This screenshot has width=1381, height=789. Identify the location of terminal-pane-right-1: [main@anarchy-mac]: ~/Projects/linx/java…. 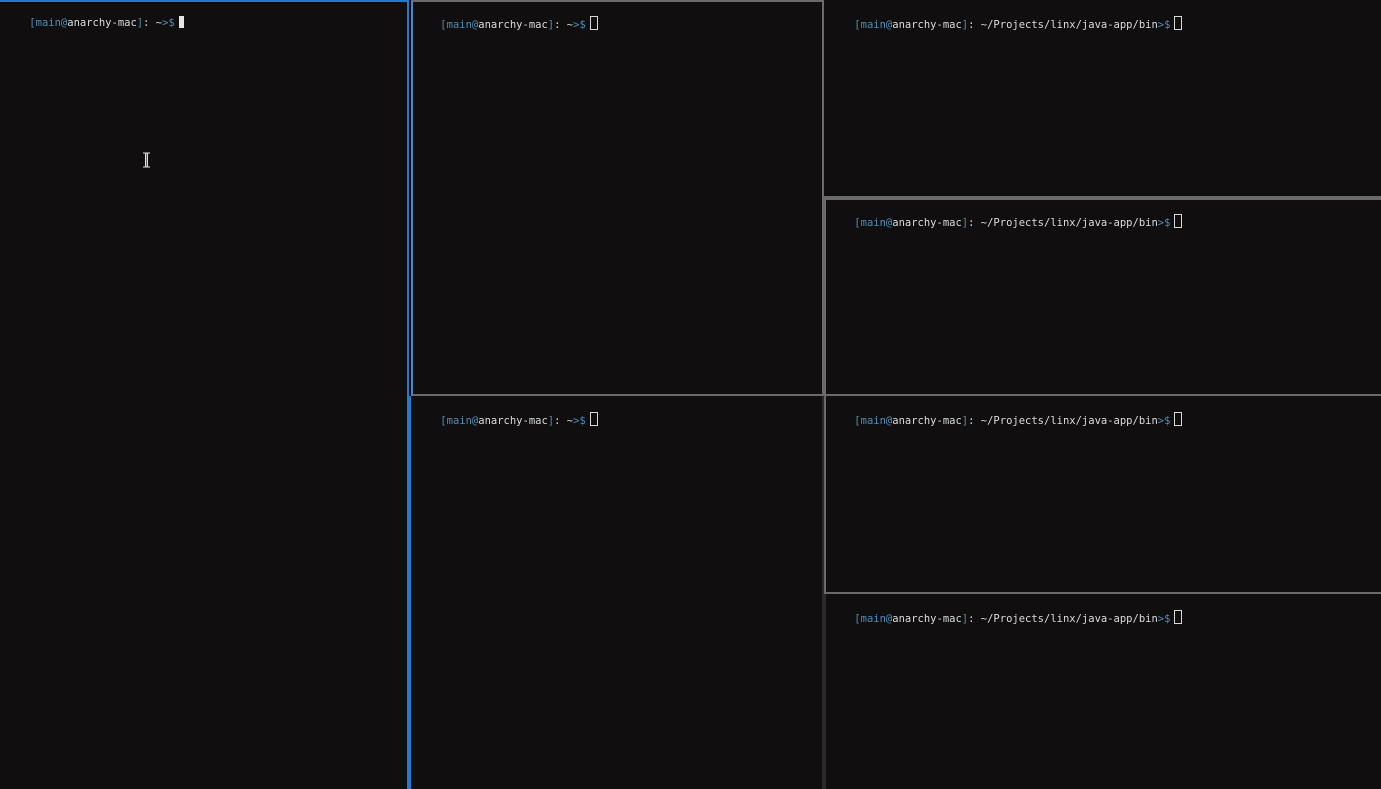
(1102, 99).